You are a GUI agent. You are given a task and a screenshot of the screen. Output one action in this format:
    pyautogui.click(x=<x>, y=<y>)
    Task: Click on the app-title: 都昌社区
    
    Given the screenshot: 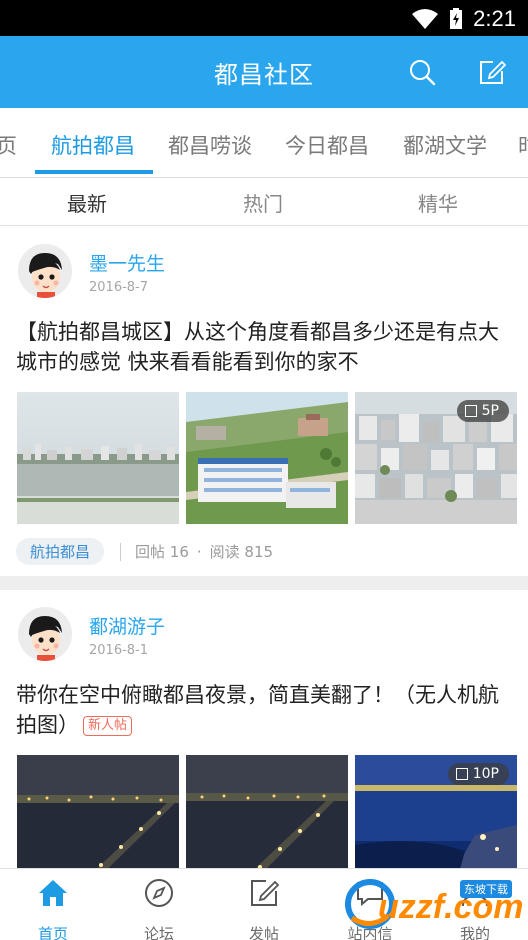 What is the action you would take?
    pyautogui.click(x=264, y=75)
    